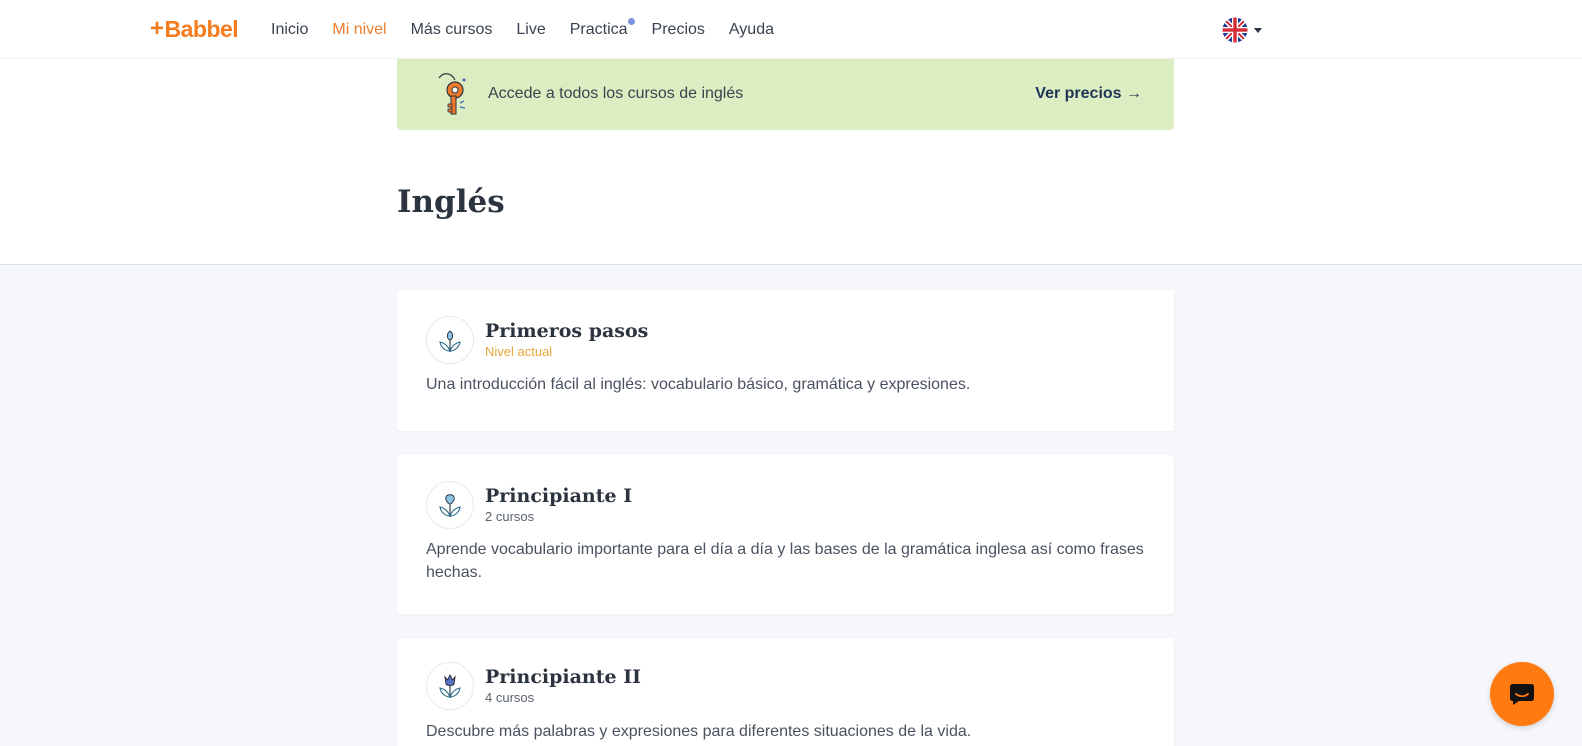  I want to click on view-prices-link: Ver precios →, so click(1088, 94).